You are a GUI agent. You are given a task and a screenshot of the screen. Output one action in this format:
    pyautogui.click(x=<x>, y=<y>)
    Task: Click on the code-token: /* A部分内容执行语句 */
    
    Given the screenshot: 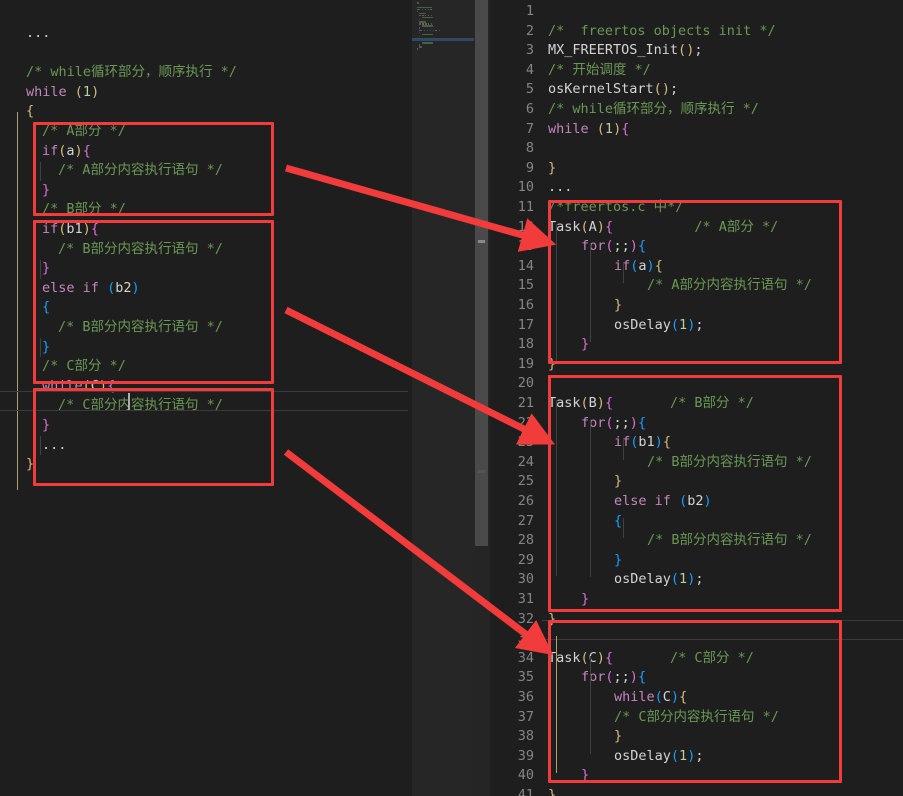 What is the action you would take?
    pyautogui.click(x=140, y=170)
    